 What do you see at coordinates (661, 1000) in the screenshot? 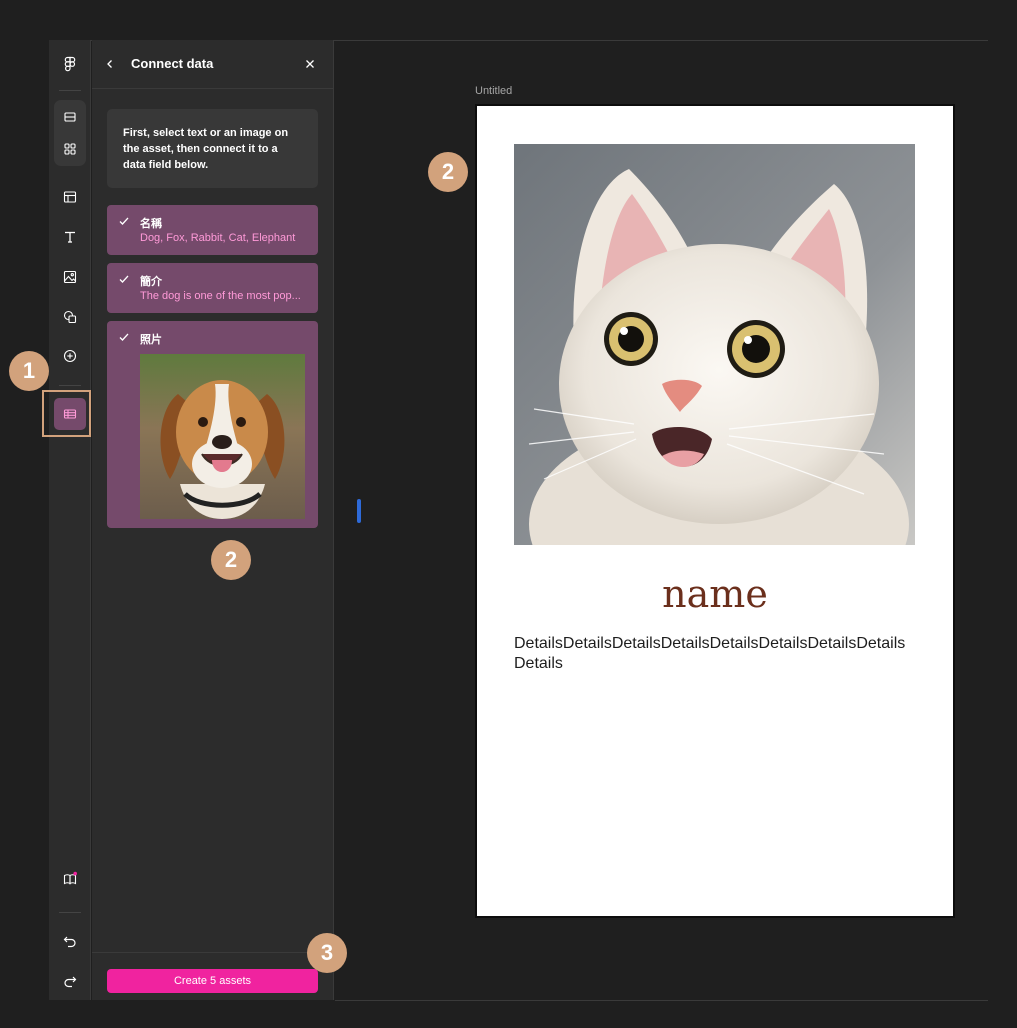
I see `bottom-border` at bounding box center [661, 1000].